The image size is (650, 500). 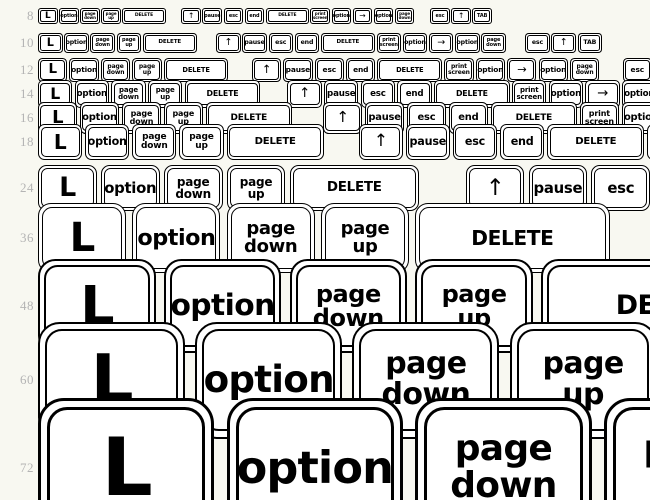 What do you see at coordinates (27, 141) in the screenshot?
I see `size-label: 18` at bounding box center [27, 141].